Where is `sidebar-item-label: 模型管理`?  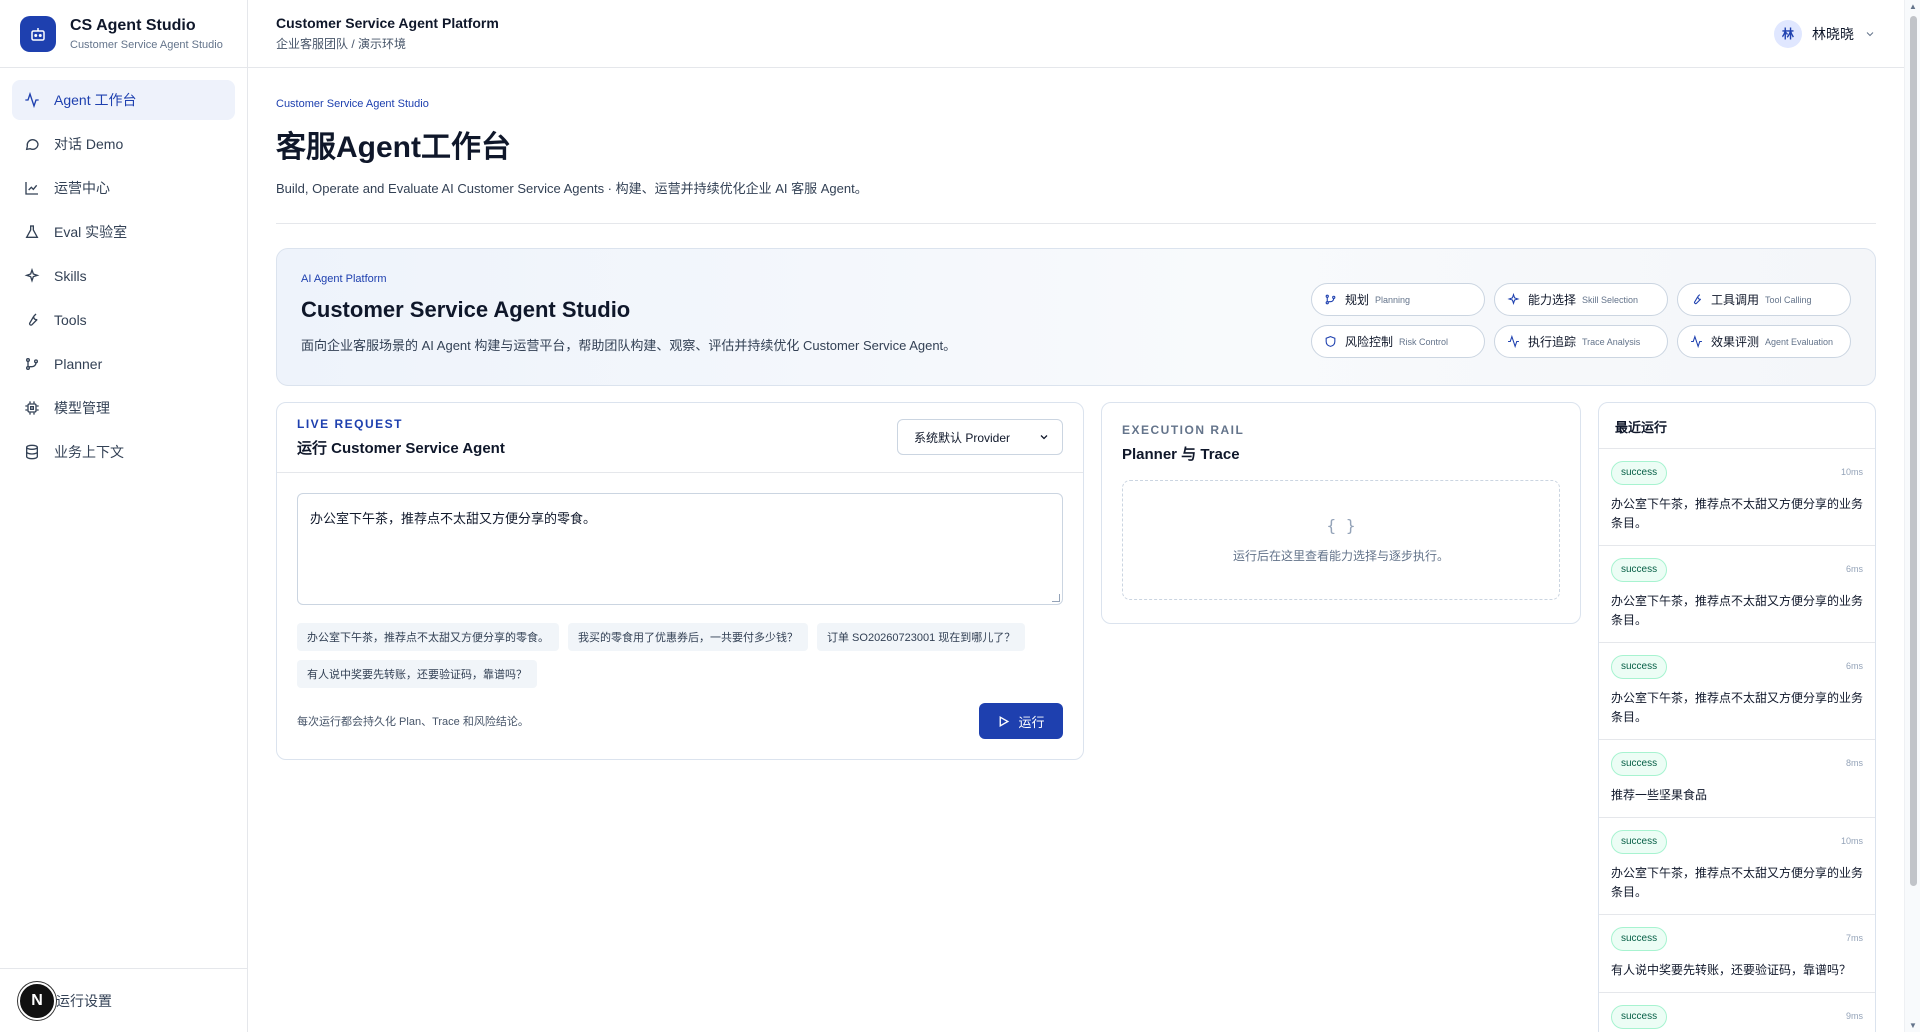 sidebar-item-label: 模型管理 is located at coordinates (82, 408).